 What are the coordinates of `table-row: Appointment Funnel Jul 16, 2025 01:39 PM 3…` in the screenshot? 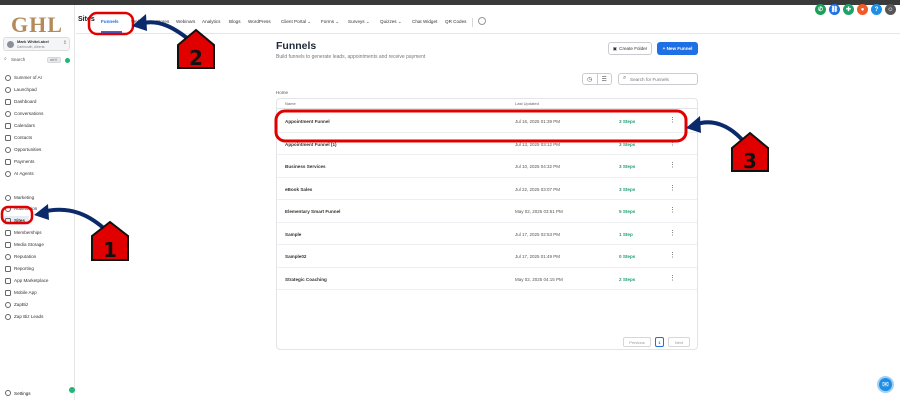 It's located at (487, 121).